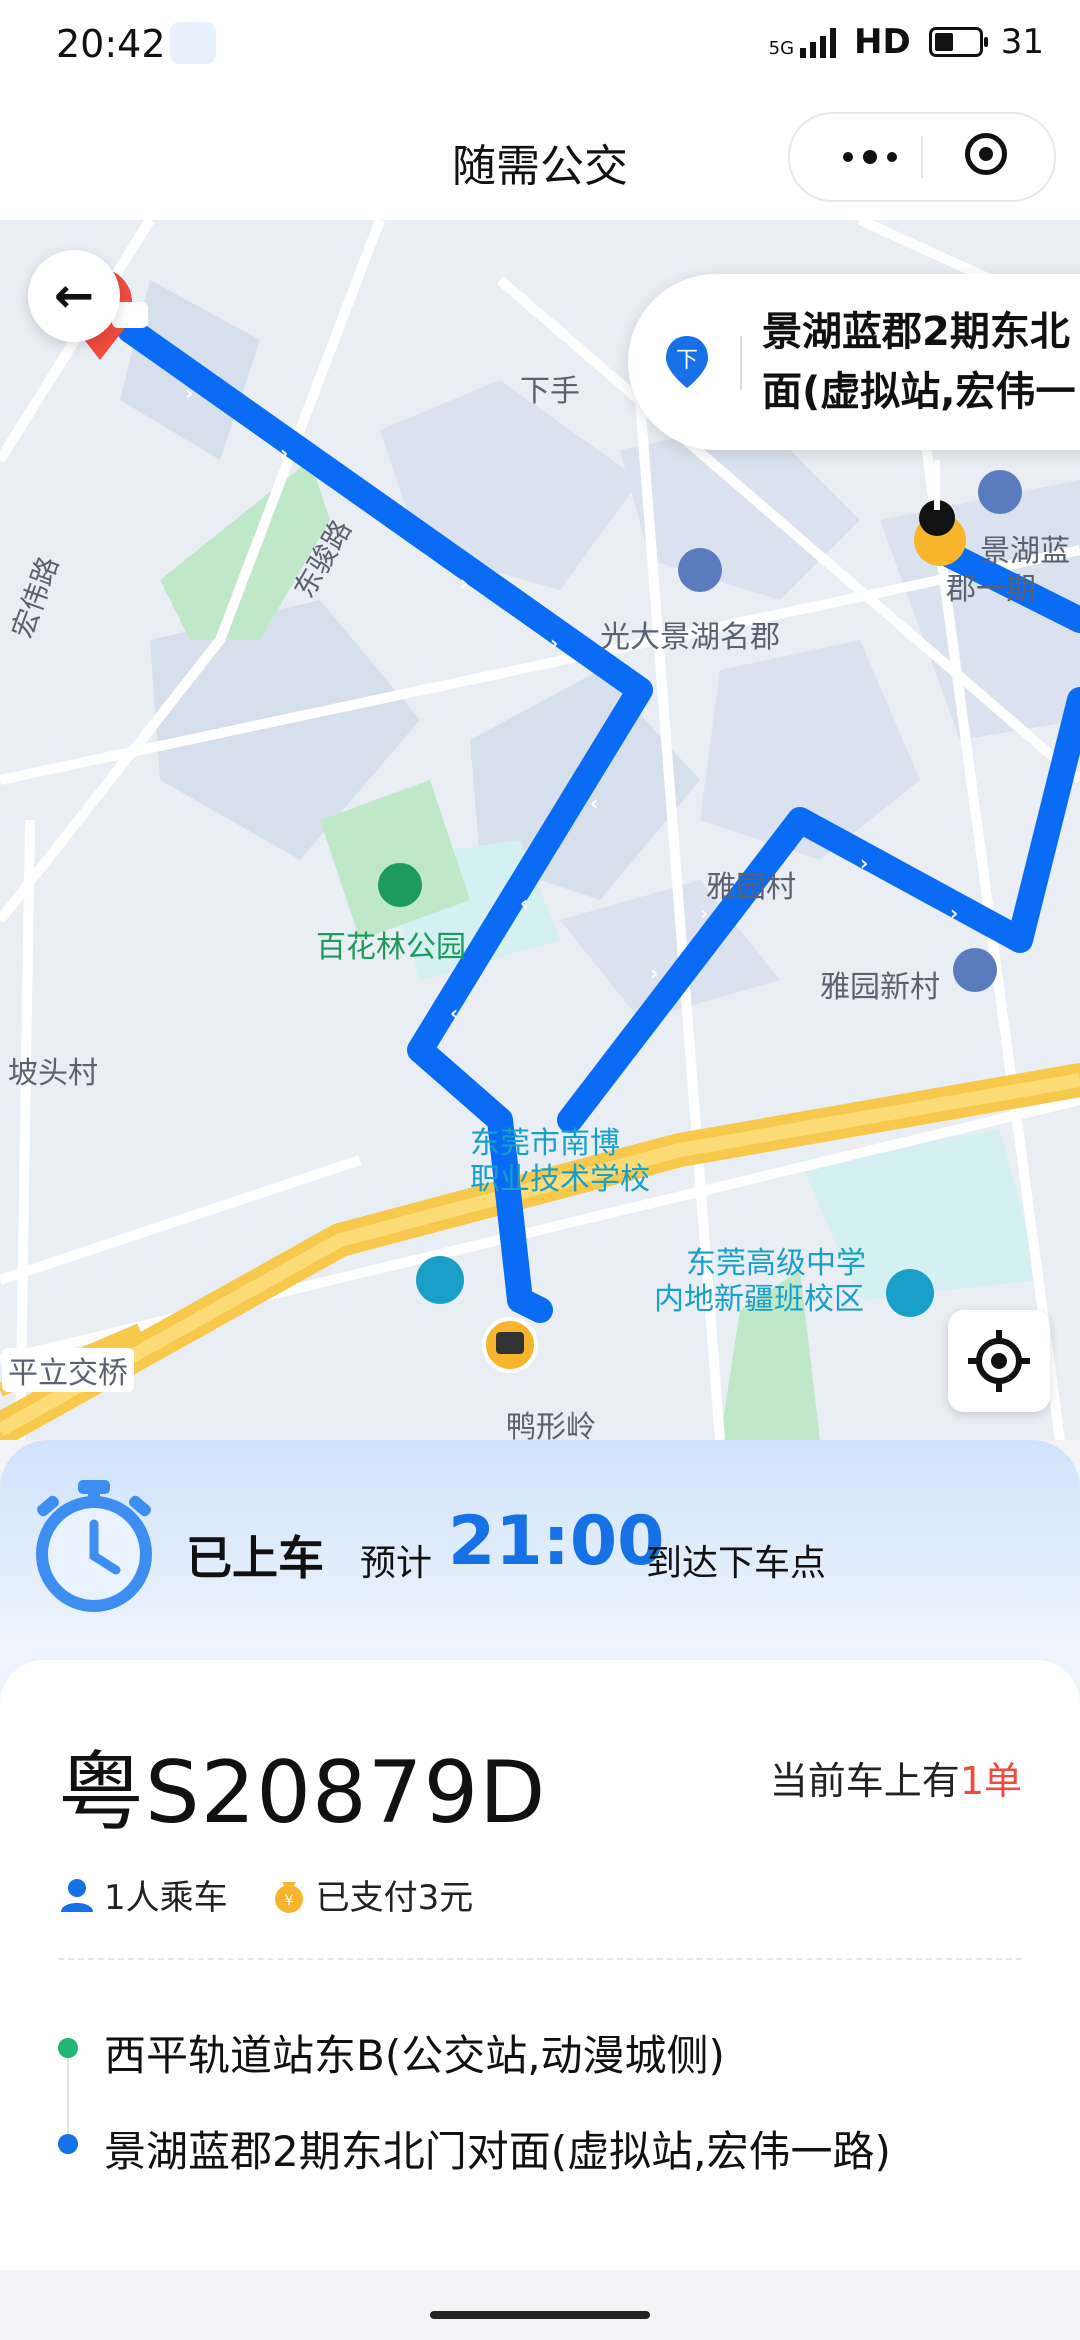 This screenshot has height=2340, width=1080. I want to click on back-button: ←, so click(74, 296).